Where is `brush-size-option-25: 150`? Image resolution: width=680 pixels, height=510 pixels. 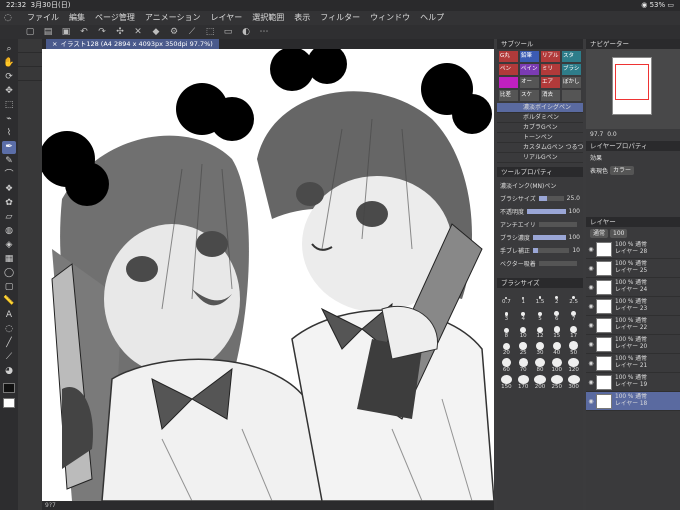 brush-size-option-25: 150 is located at coordinates (506, 382).